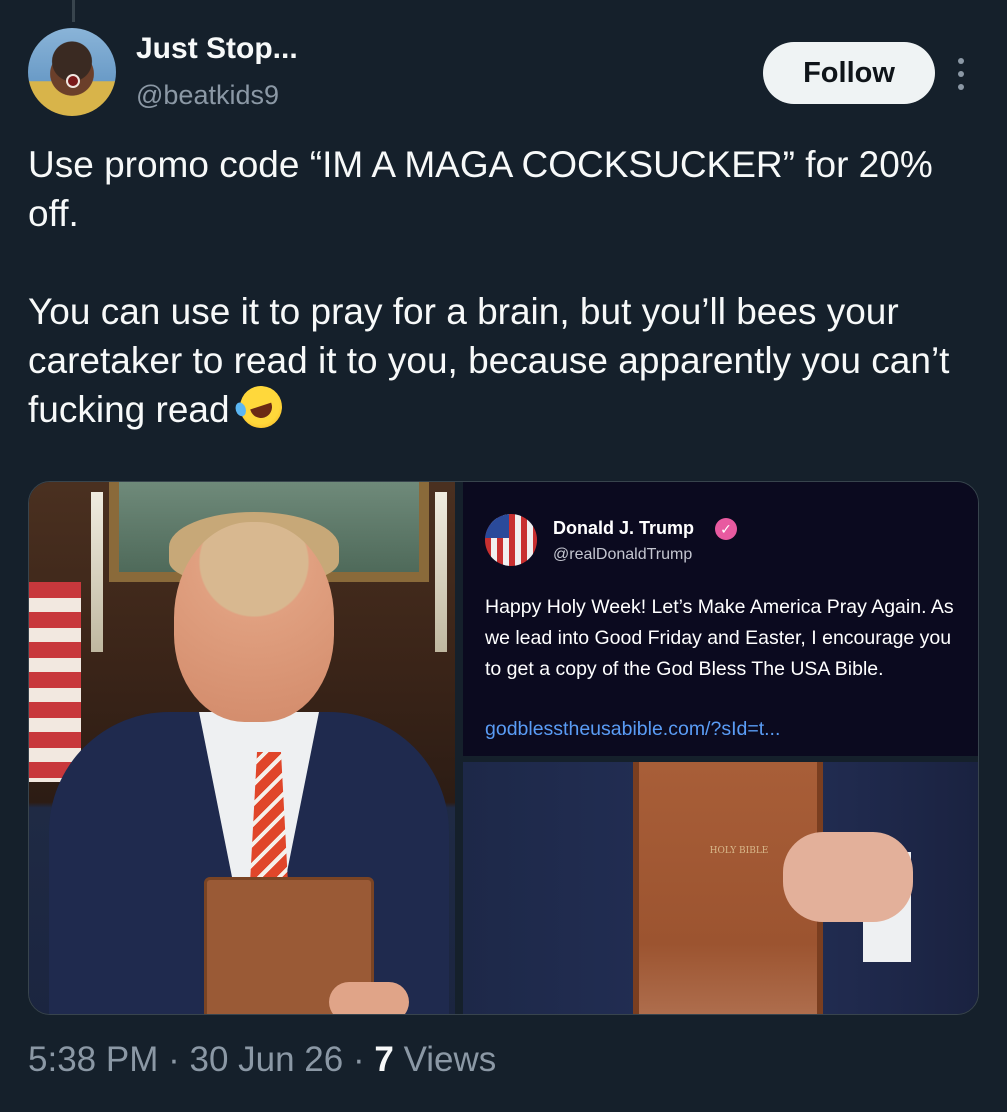 This screenshot has width=1007, height=1112. Describe the element at coordinates (511, 540) in the screenshot. I see `embedded-avatar` at that location.